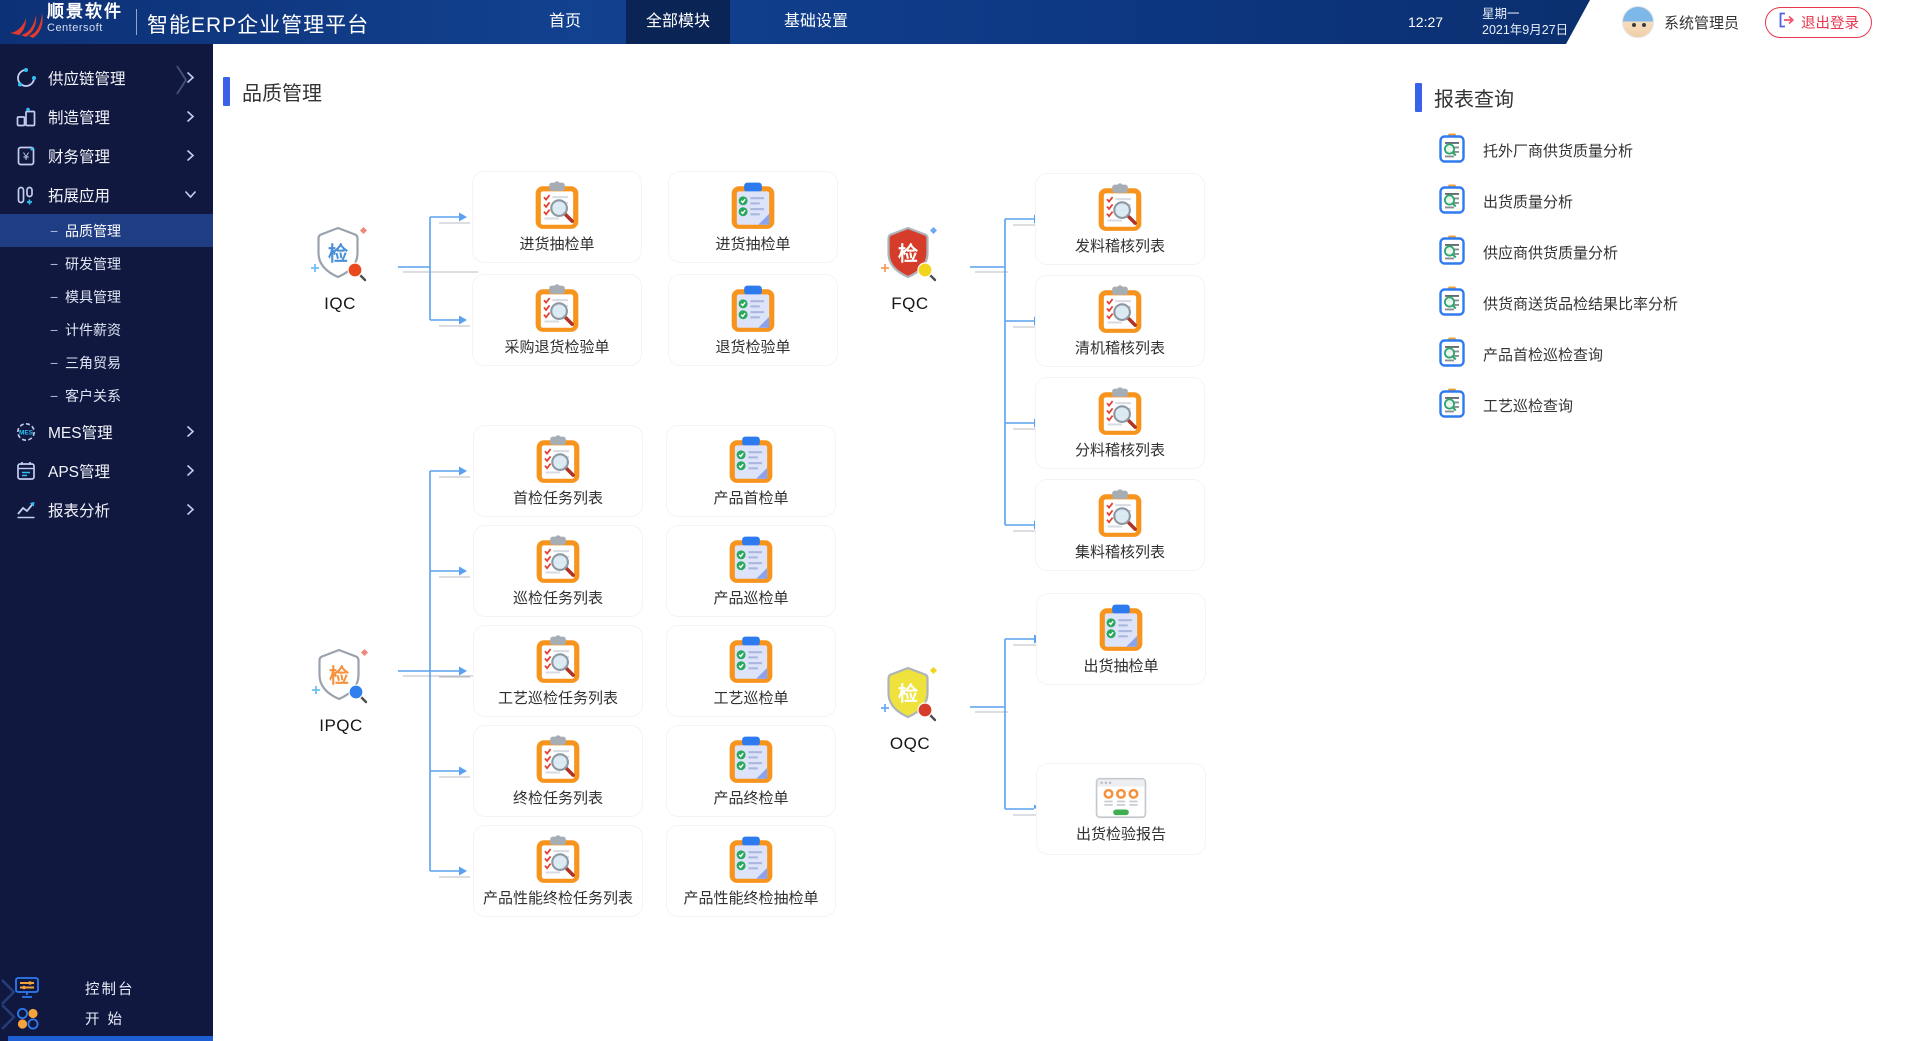  Describe the element at coordinates (753, 320) in the screenshot. I see `flow-item-card: 退货检验单` at that location.